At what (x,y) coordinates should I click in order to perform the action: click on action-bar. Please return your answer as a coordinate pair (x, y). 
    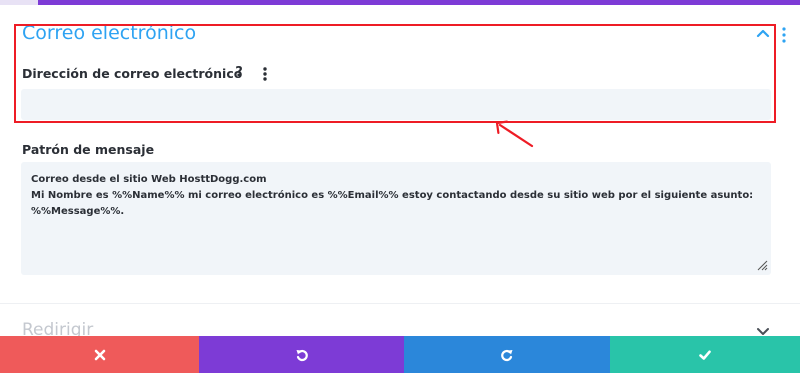
    Looking at the image, I should click on (400, 354).